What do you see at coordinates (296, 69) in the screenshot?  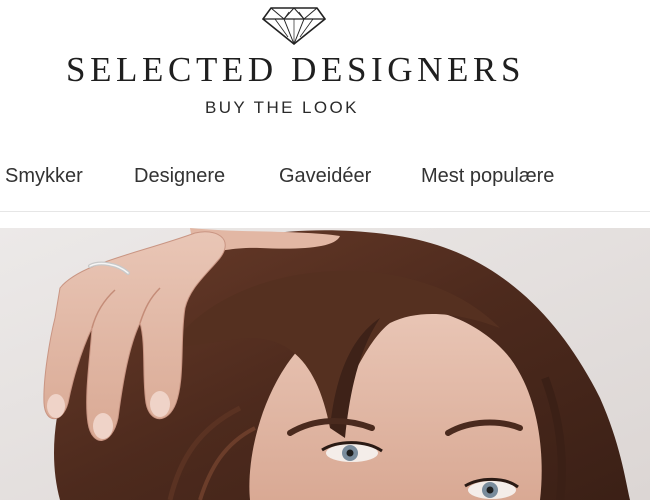 I see `brand-name: SELECTED DESIGNERS` at bounding box center [296, 69].